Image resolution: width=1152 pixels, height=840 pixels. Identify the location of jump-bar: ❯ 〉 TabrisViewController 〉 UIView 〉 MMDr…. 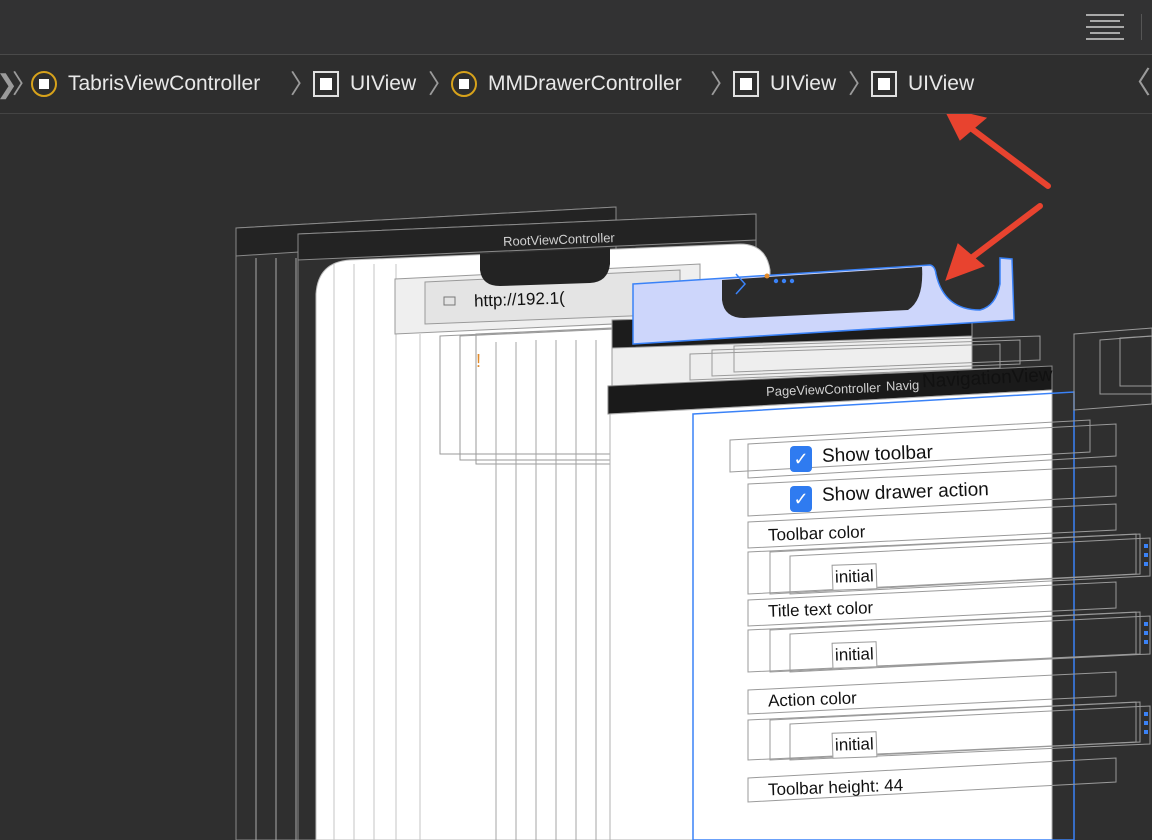
(576, 84).